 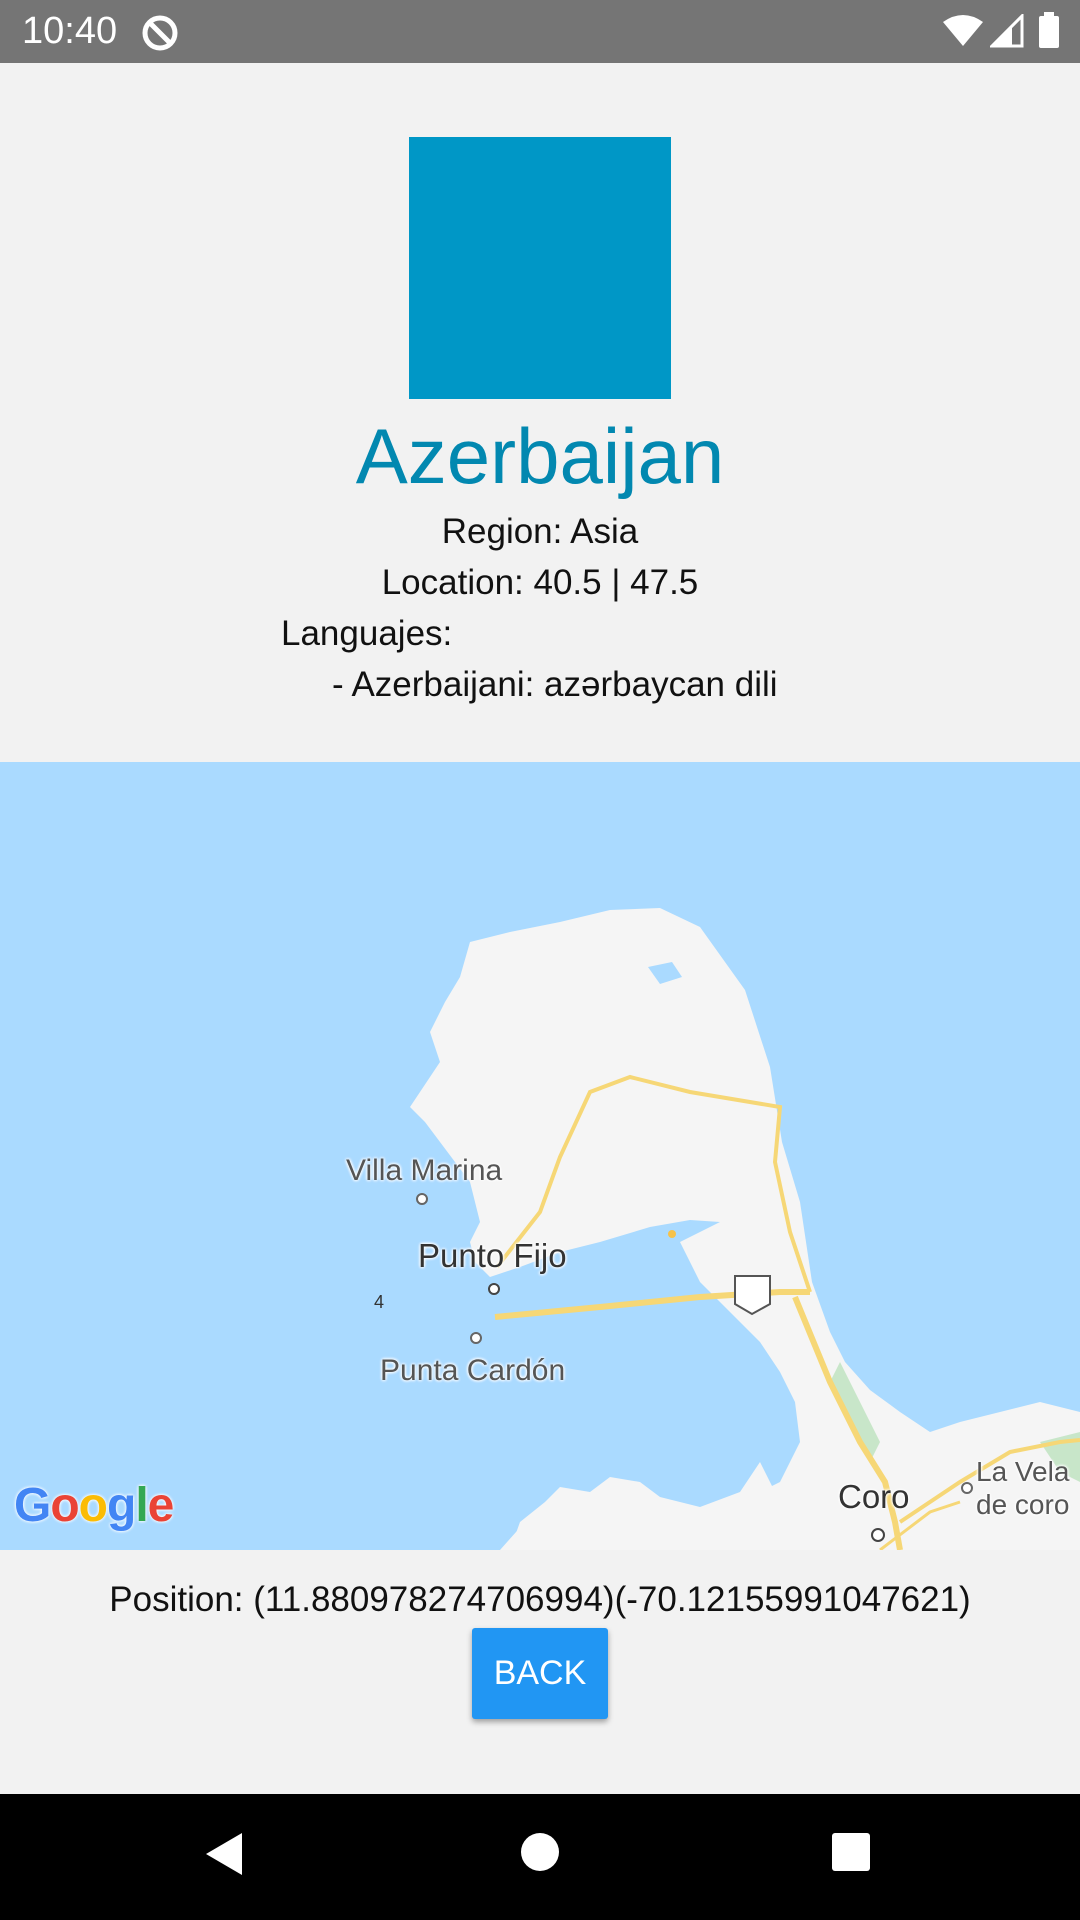 I want to click on punto-fijo-label: Punto Fijo, so click(x=492, y=1255).